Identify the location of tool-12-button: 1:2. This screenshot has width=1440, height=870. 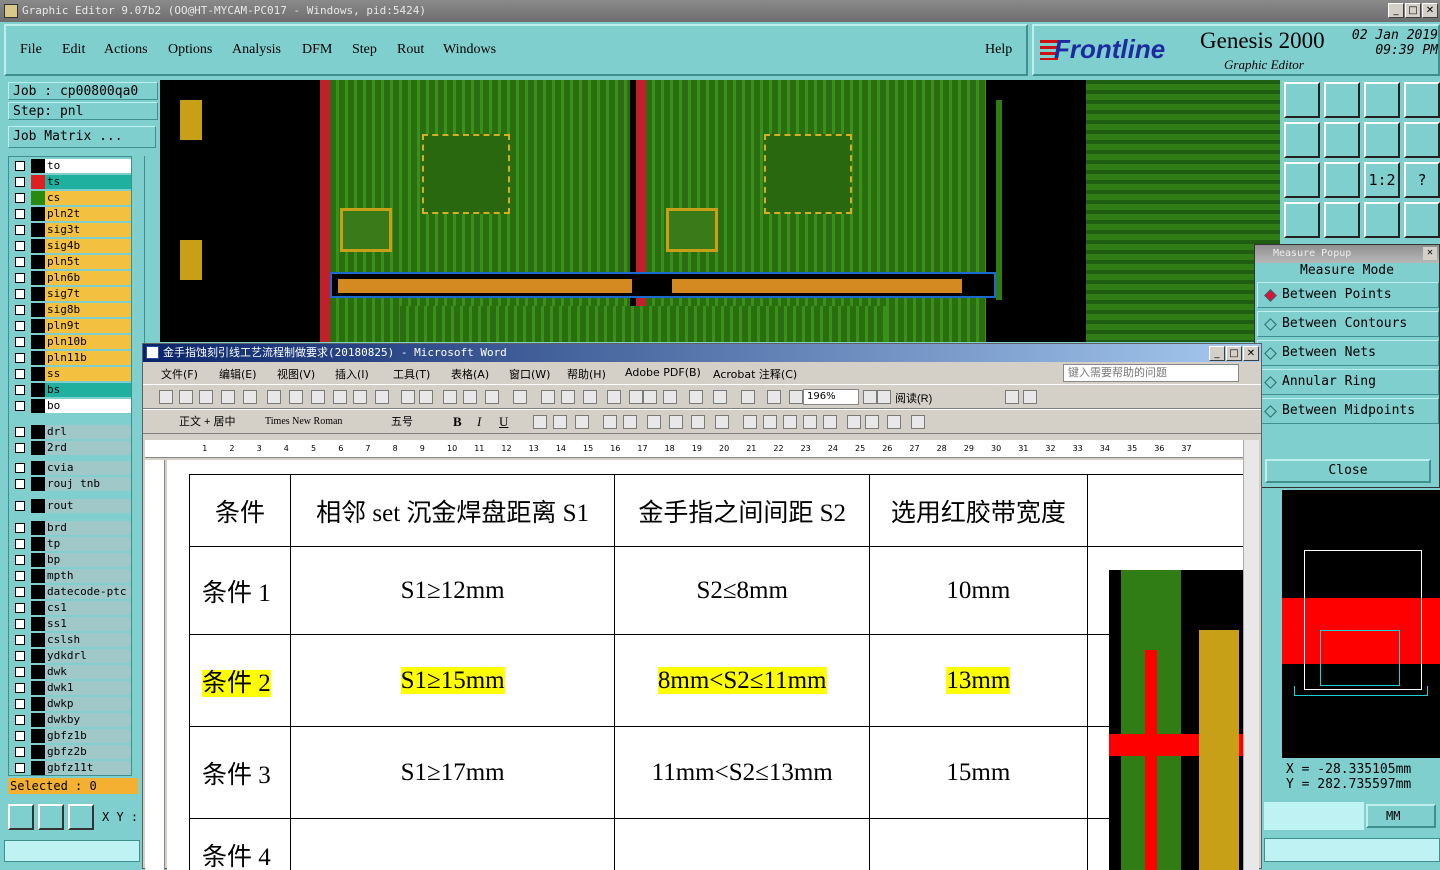
(1382, 180).